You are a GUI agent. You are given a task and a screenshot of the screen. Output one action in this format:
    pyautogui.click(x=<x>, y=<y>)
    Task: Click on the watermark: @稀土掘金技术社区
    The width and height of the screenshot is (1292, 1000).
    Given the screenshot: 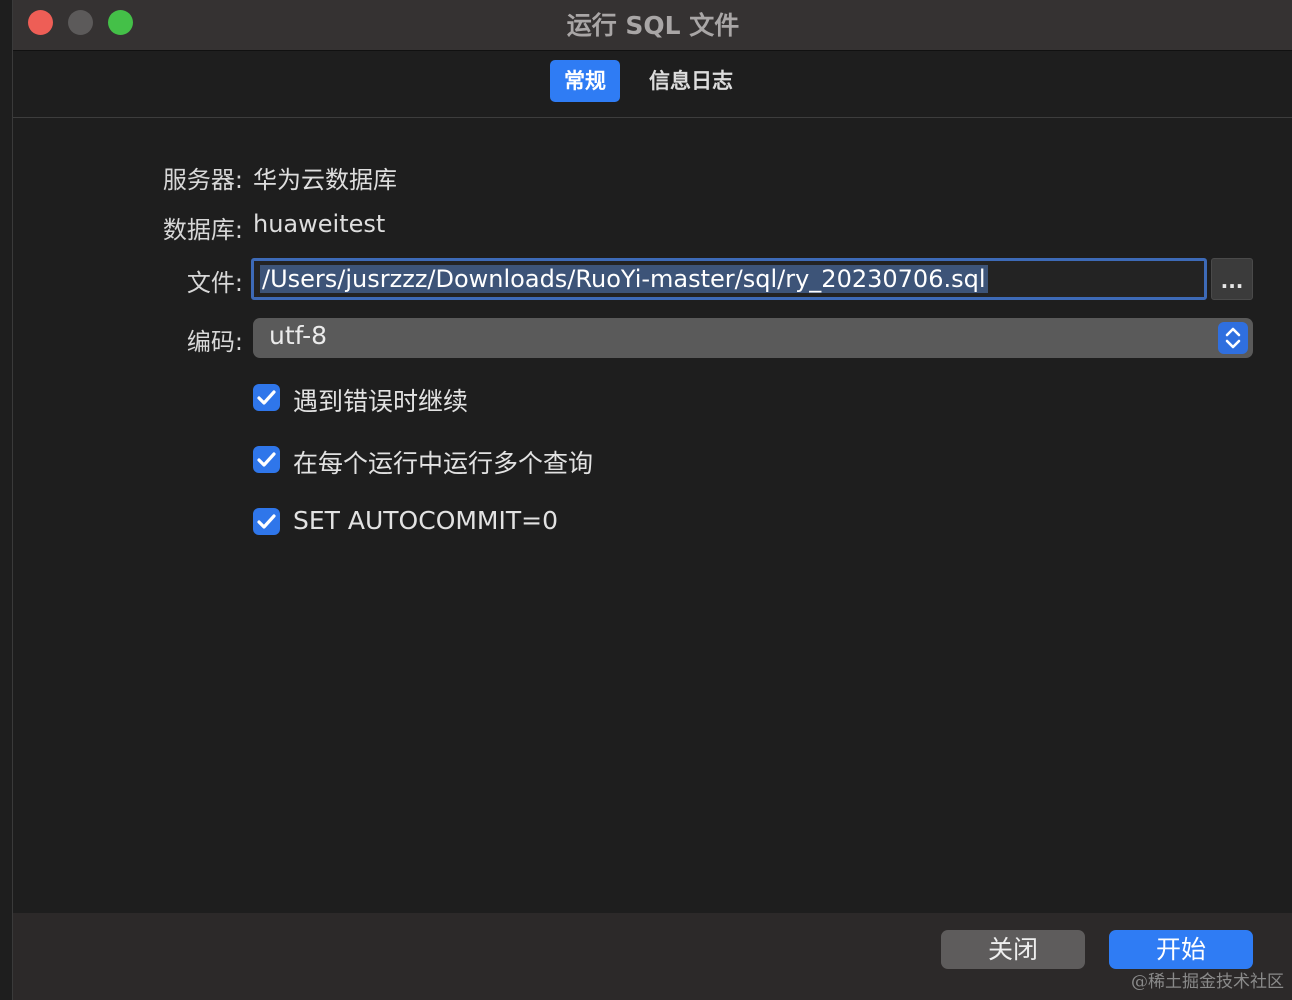 What is the action you would take?
    pyautogui.click(x=1207, y=982)
    